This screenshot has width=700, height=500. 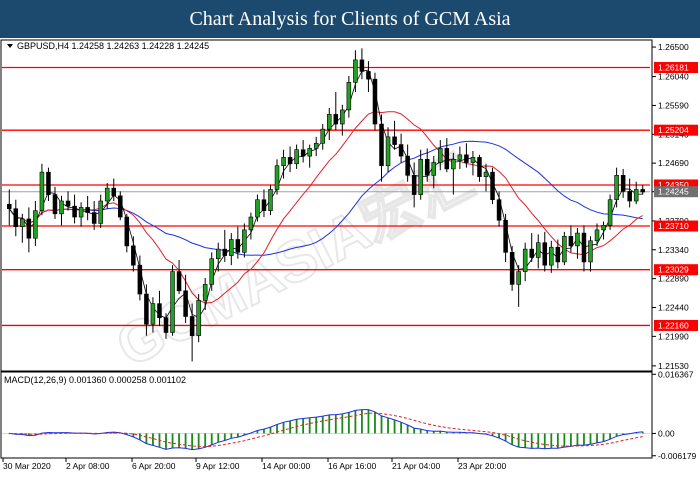 What do you see at coordinates (673, 163) in the screenshot?
I see `price-tick-label: 1.24690` at bounding box center [673, 163].